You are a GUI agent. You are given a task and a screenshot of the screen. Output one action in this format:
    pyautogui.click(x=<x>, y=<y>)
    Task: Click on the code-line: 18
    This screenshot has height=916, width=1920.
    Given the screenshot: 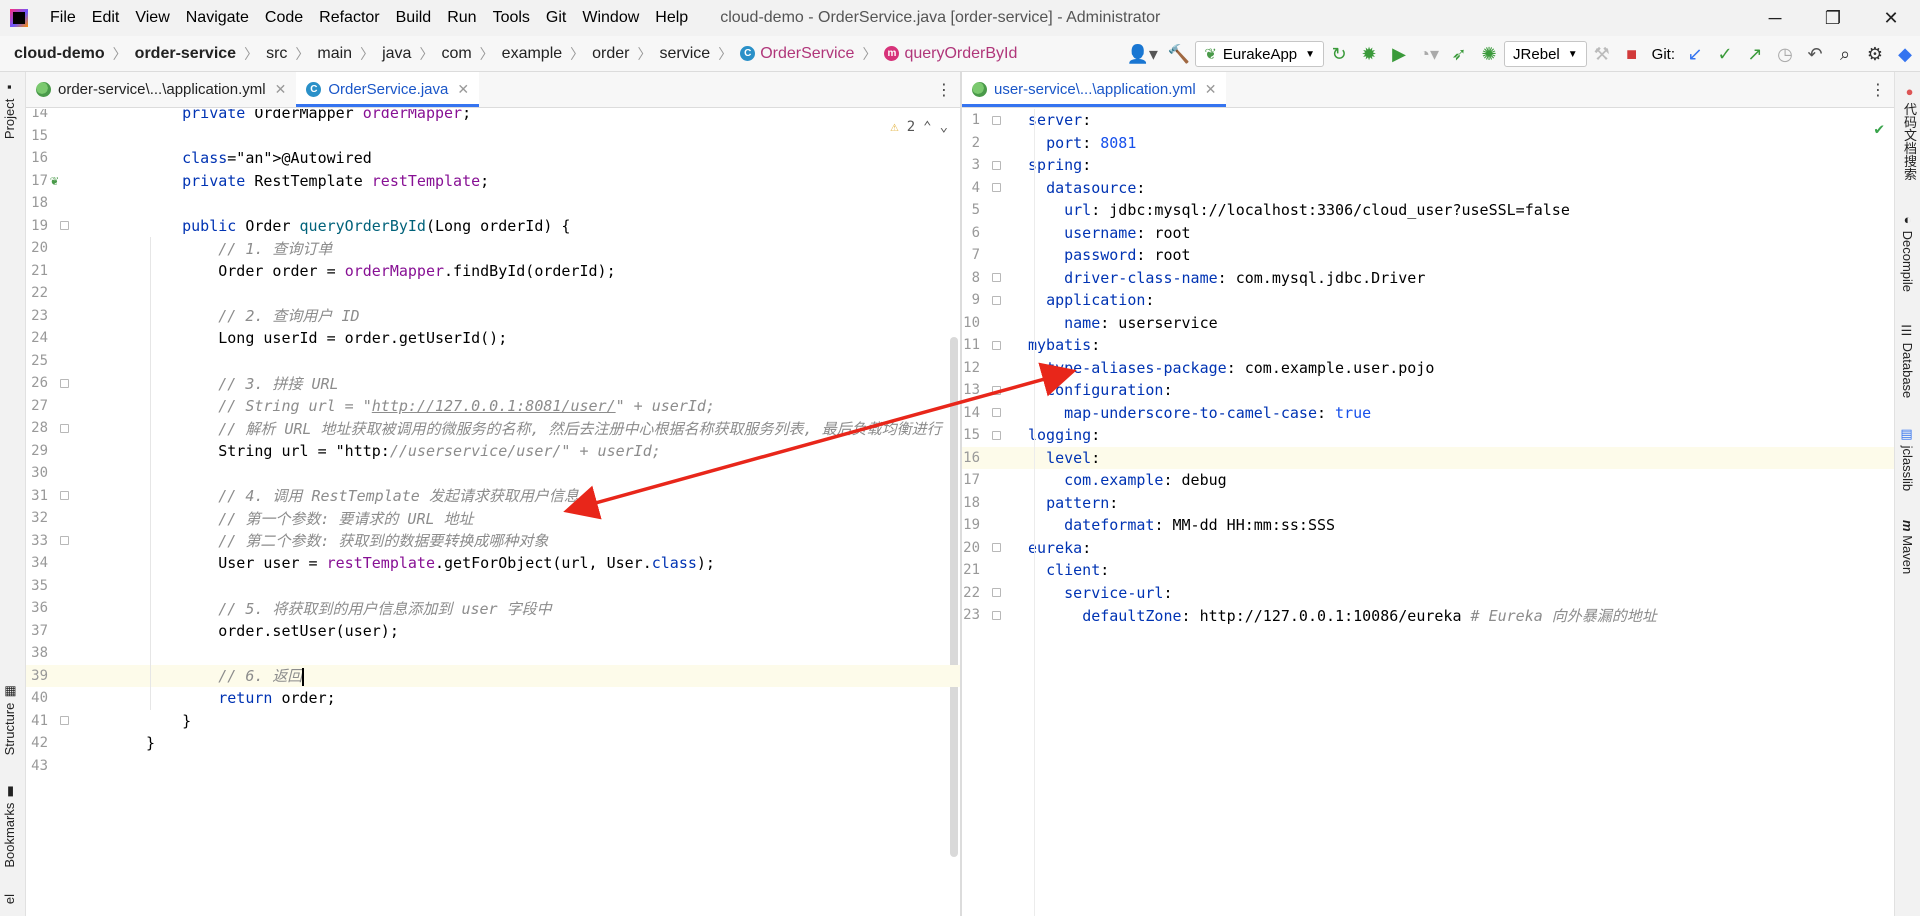 What is the action you would take?
    pyautogui.click(x=493, y=203)
    